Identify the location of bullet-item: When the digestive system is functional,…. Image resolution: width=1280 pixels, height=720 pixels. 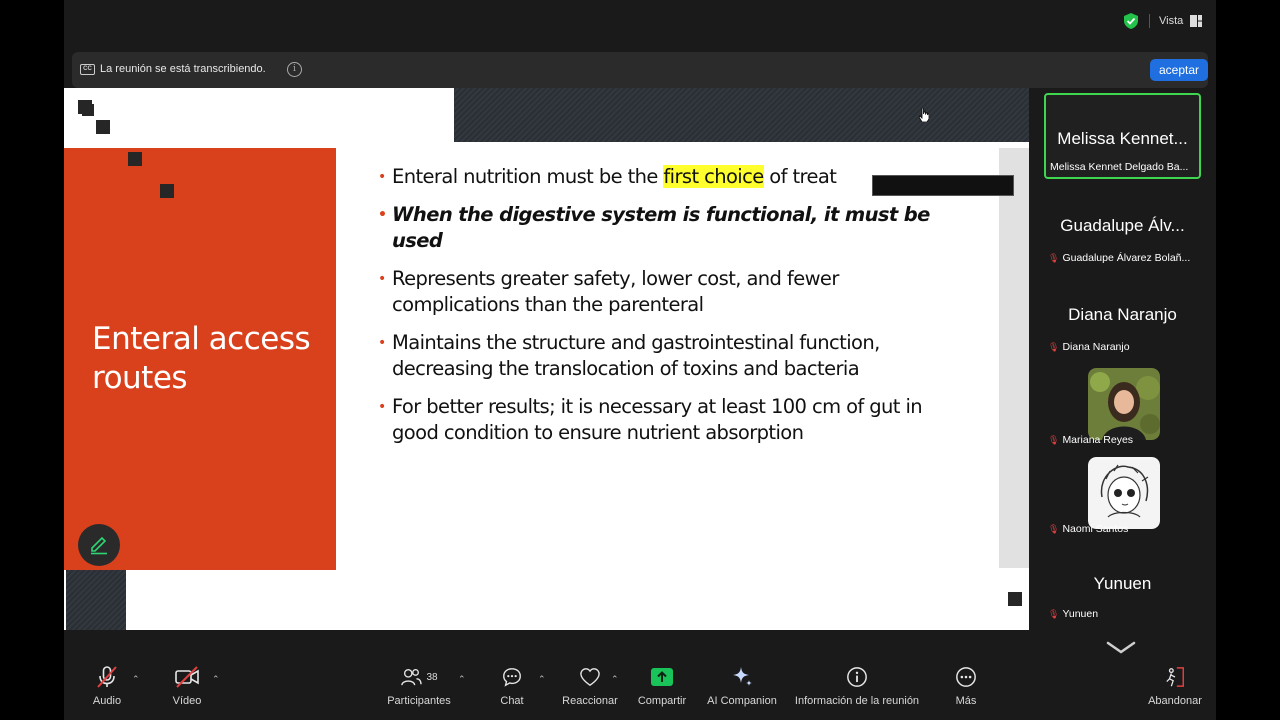
(658, 228).